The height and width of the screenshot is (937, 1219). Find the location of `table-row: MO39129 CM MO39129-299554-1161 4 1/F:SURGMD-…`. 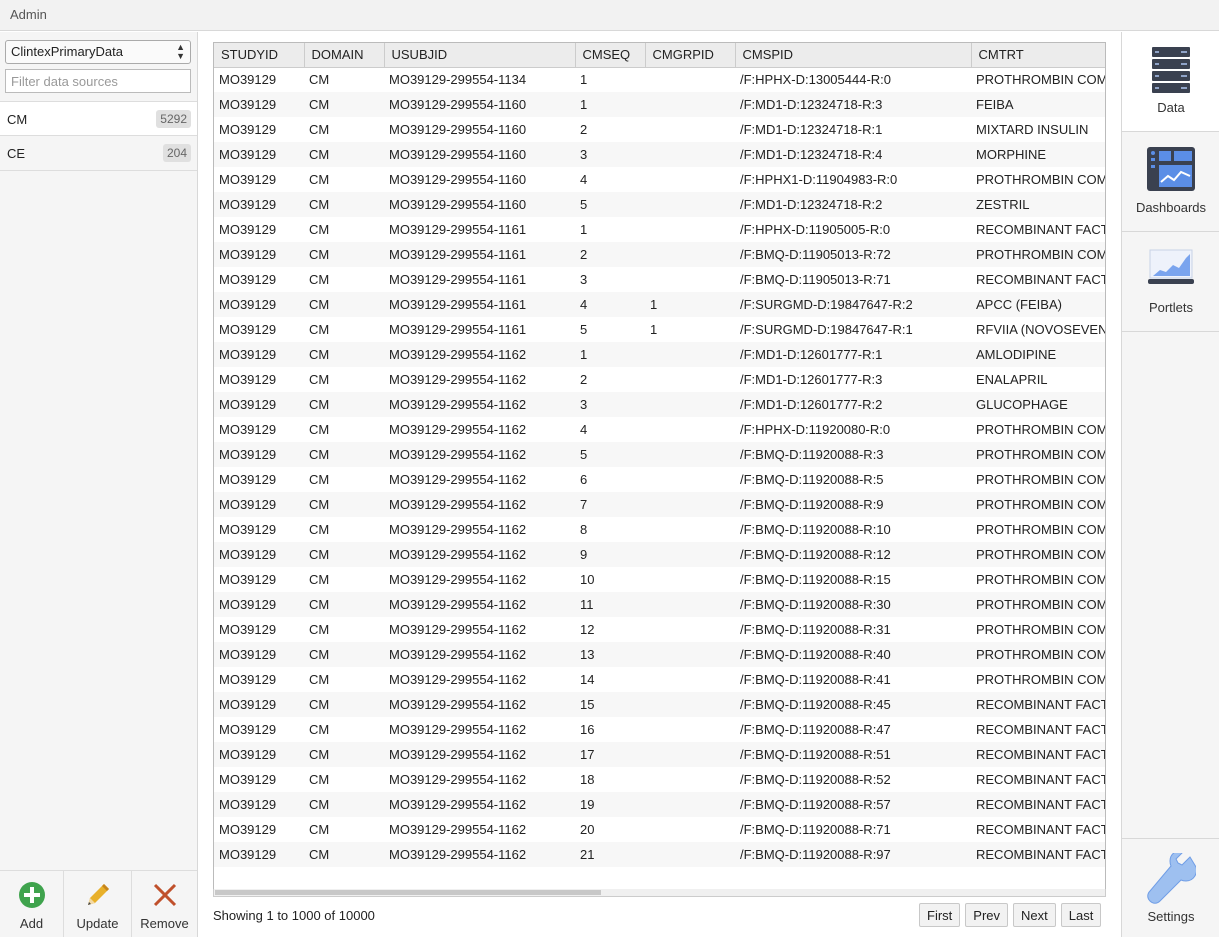

table-row: MO39129 CM MO39129-299554-1161 4 1/F:SURGMD-… is located at coordinates (659, 304).